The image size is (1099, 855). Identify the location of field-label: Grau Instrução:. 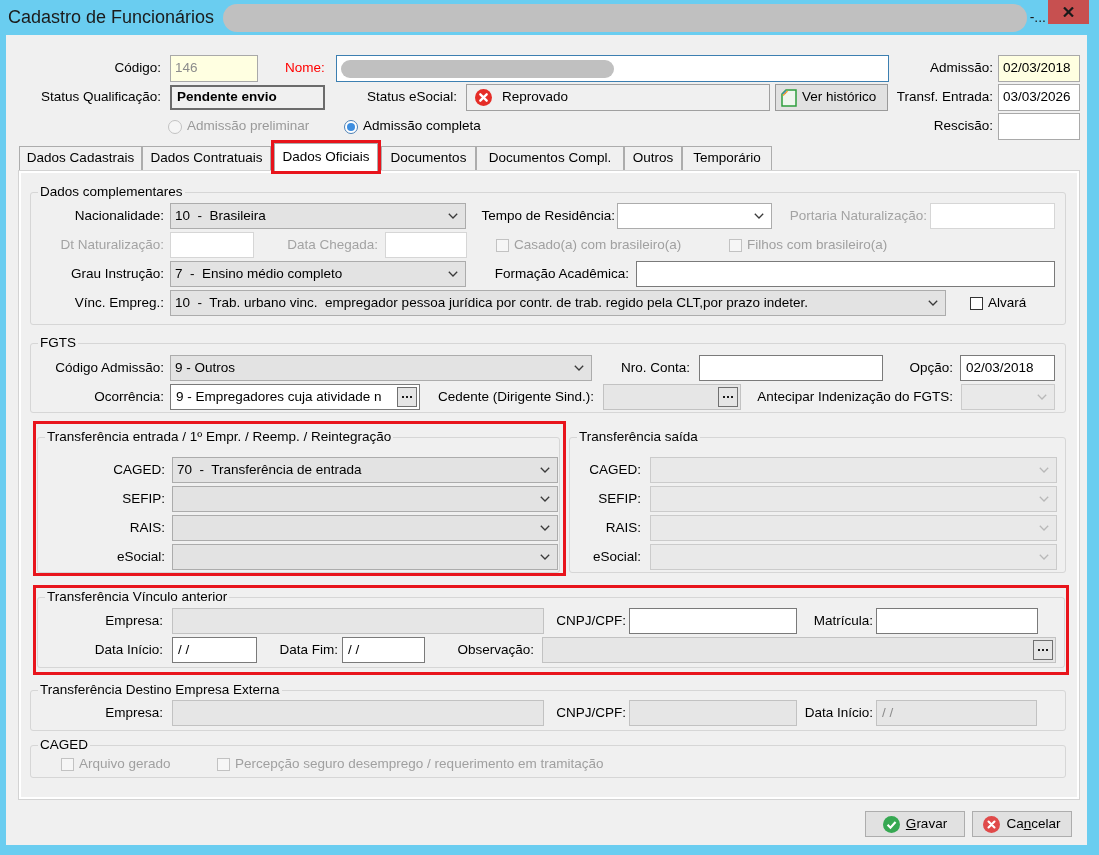
(117, 273).